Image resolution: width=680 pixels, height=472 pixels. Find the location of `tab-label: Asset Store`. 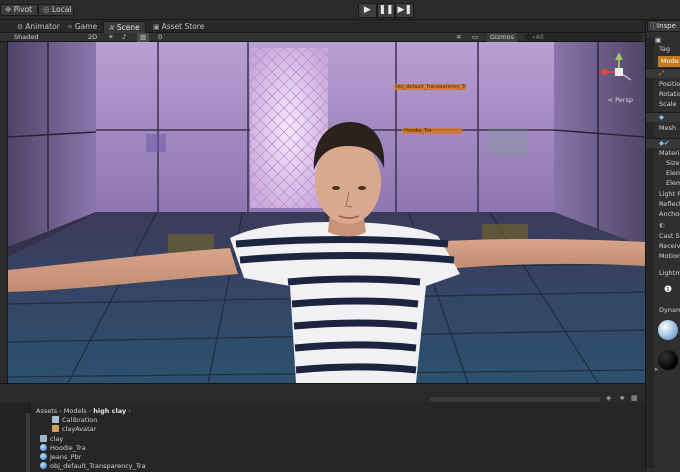

tab-label: Asset Store is located at coordinates (183, 26).